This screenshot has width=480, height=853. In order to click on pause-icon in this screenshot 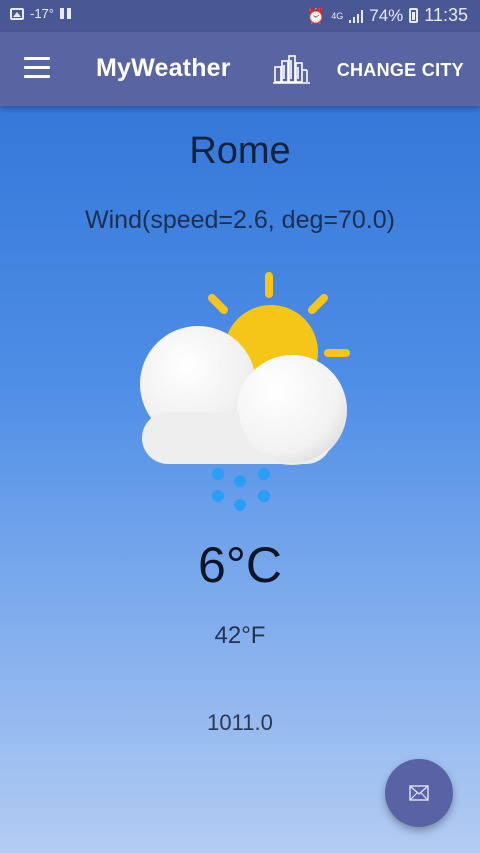, I will do `click(65, 13)`.